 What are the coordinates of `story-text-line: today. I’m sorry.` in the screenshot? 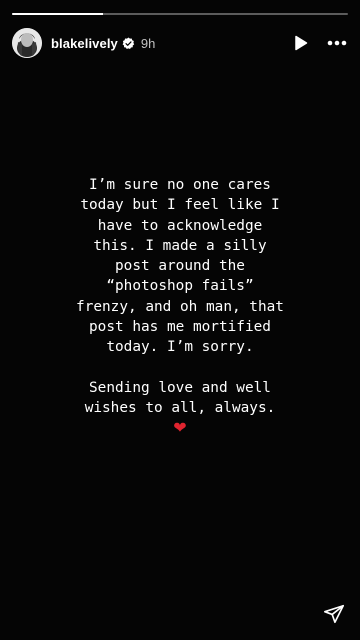 It's located at (180, 347).